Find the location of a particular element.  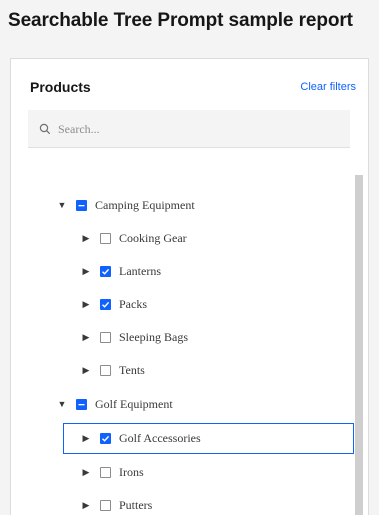

search-input is located at coordinates (199, 129).